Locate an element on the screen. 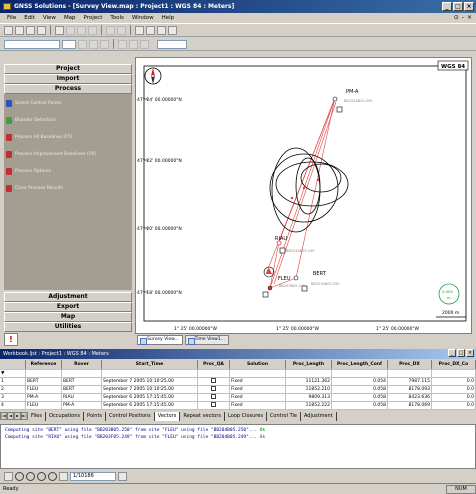  column-header-proc-dx-conf: Proc_DX_Co is located at coordinates (454, 364).